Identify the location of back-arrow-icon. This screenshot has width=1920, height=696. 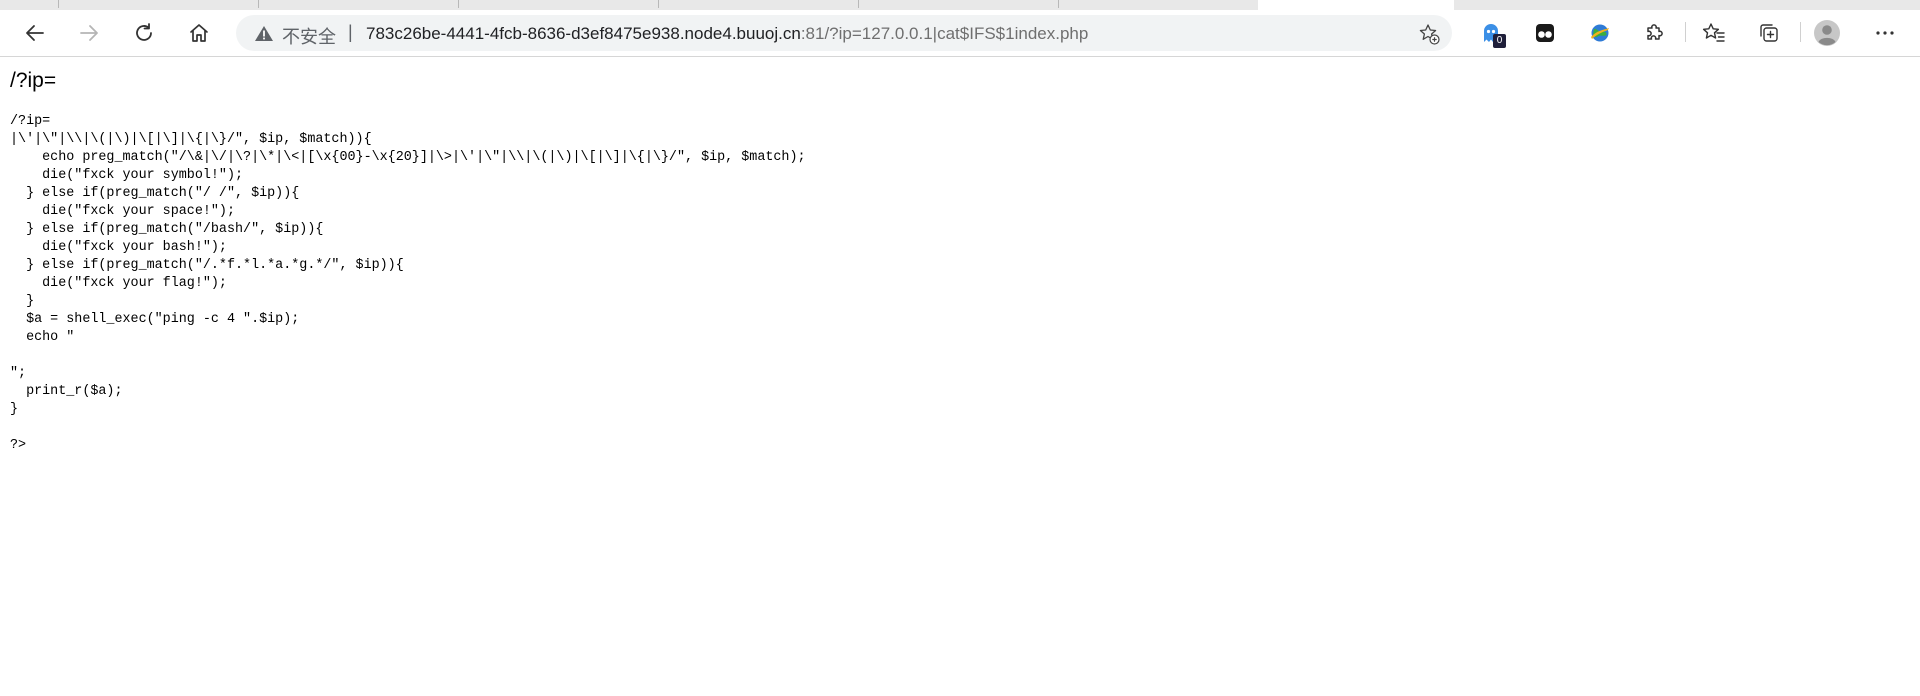
(35, 33).